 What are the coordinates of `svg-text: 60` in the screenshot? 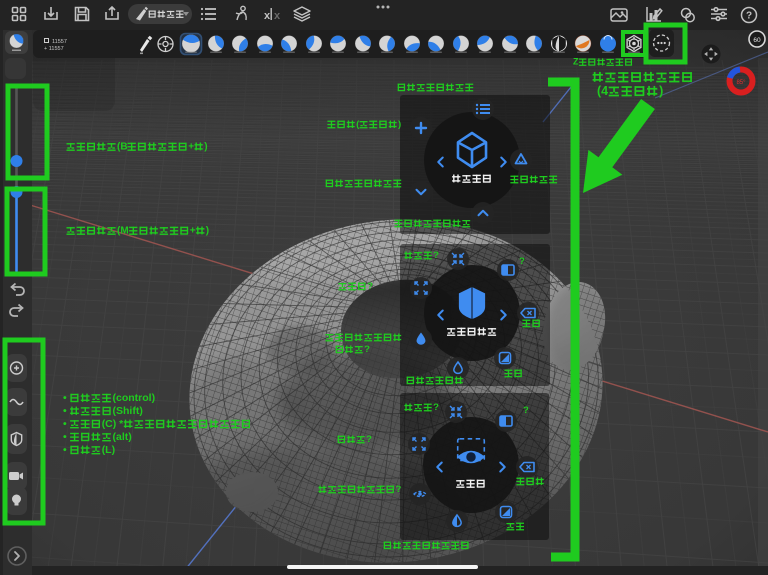 It's located at (757, 40).